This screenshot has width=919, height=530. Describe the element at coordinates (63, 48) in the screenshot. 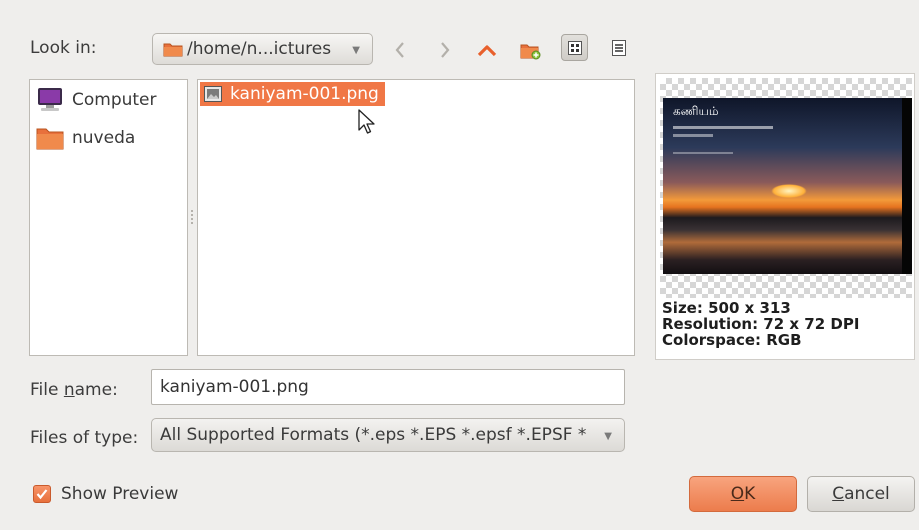

I see `look-in-label: Look in:` at that location.